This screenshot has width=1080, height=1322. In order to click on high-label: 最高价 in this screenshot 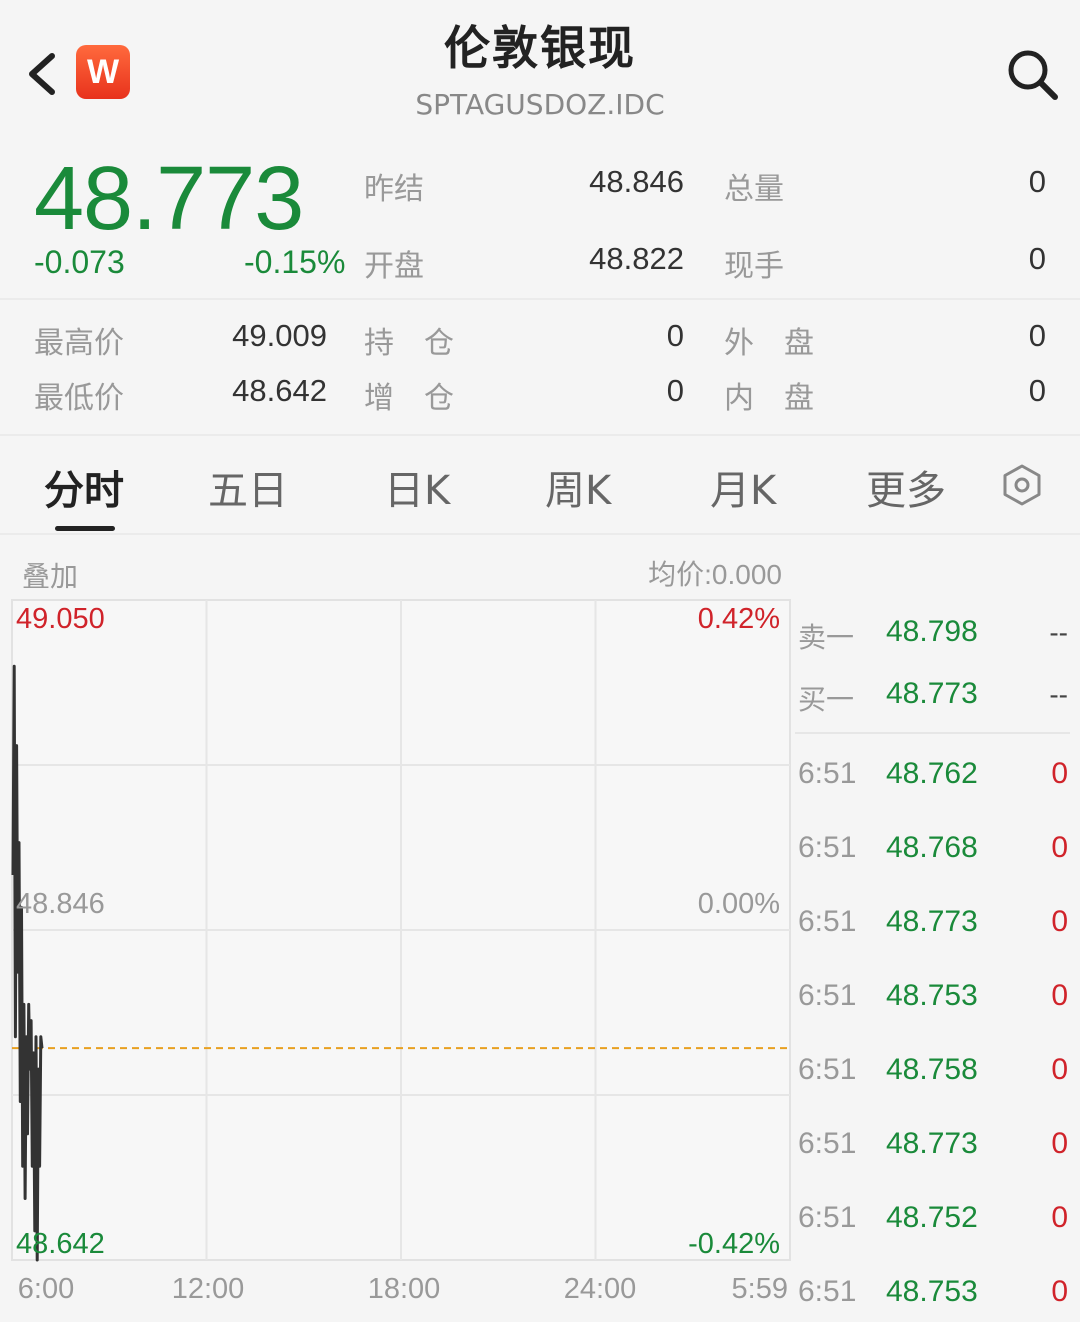, I will do `click(79, 343)`.